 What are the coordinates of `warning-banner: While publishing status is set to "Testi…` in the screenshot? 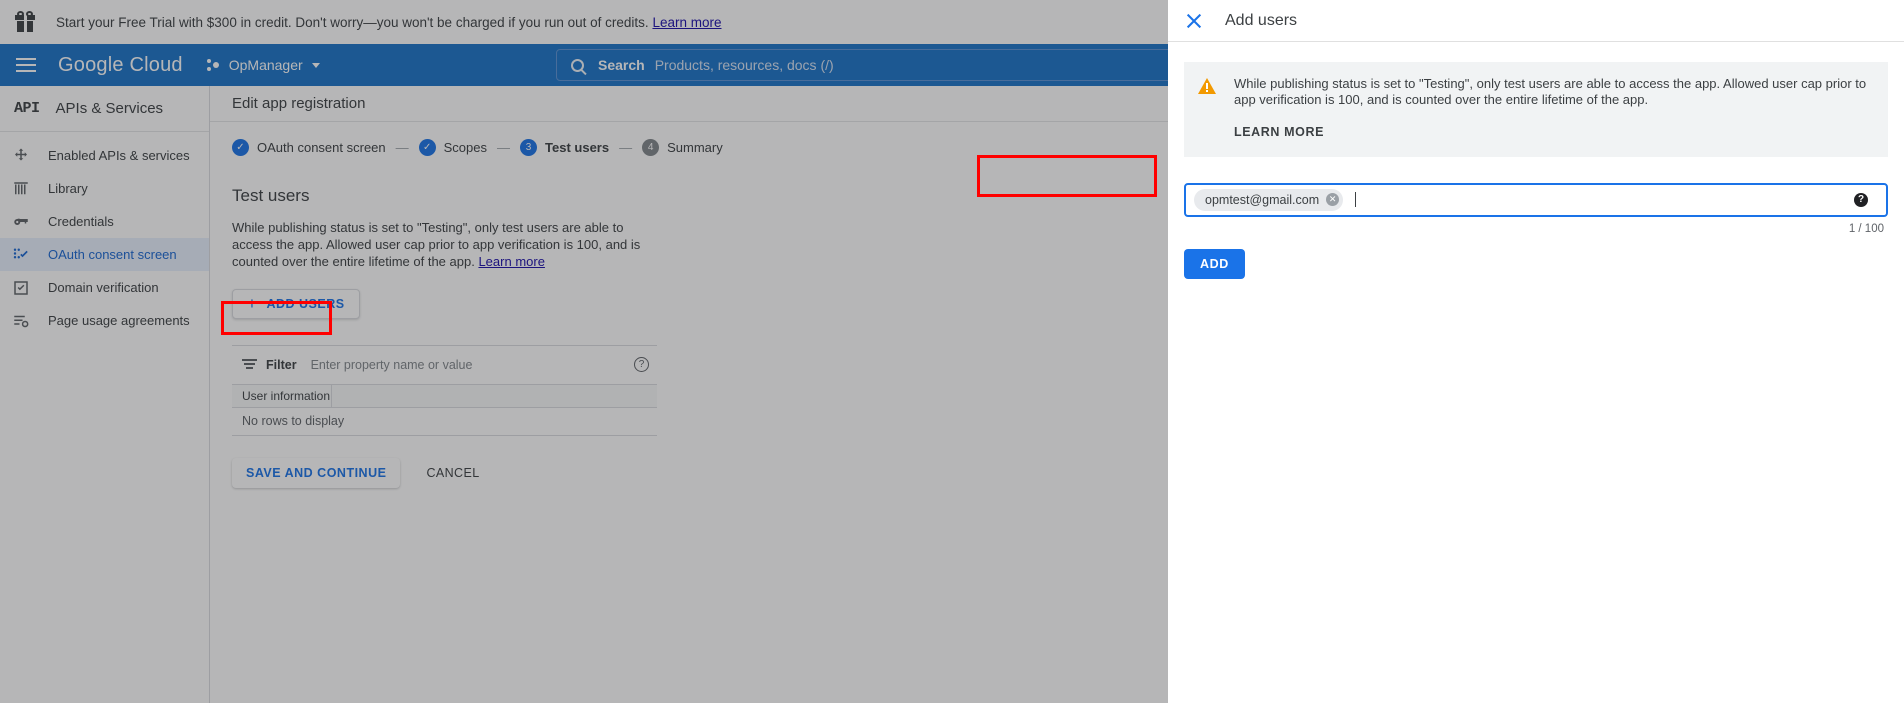 It's located at (1536, 109).